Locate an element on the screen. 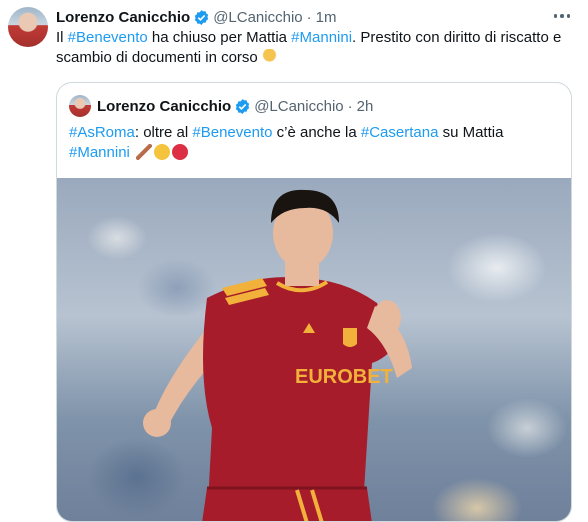 This screenshot has height=522, width=588. text-part is located at coordinates (132, 152).